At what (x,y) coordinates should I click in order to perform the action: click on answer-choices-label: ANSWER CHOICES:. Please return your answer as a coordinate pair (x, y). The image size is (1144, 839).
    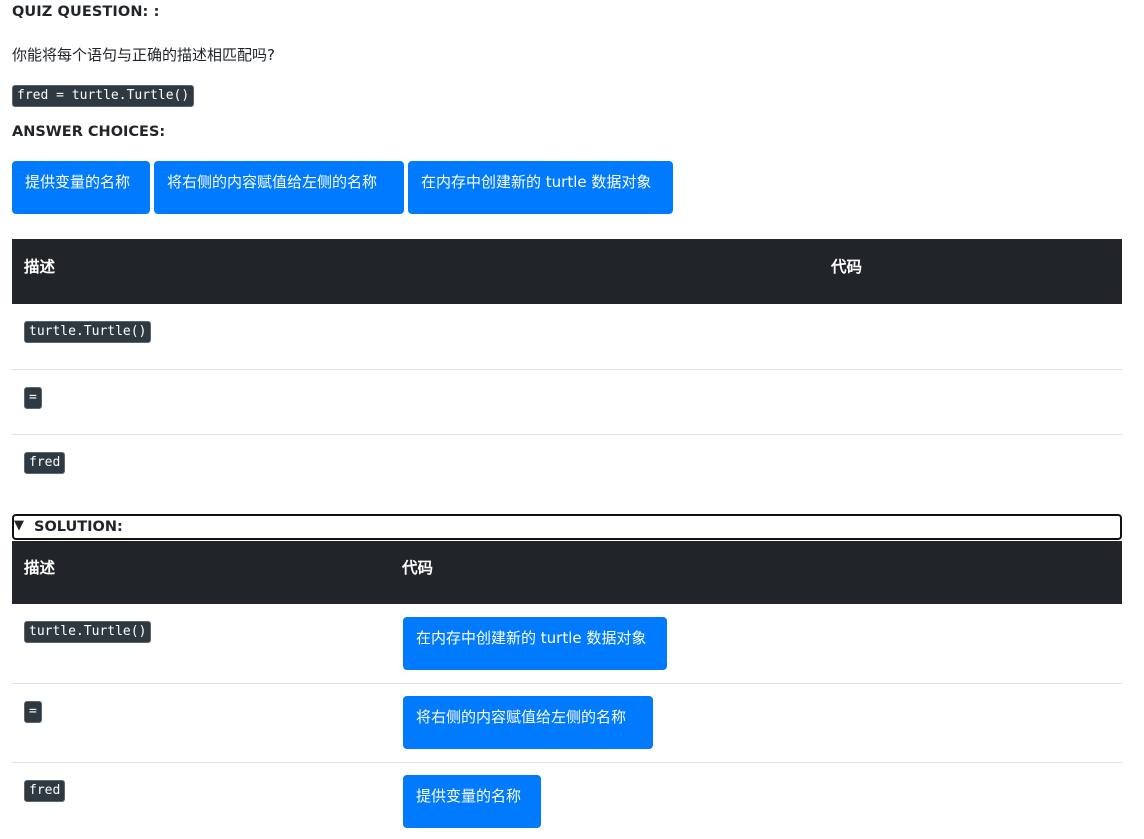
    Looking at the image, I should click on (89, 132).